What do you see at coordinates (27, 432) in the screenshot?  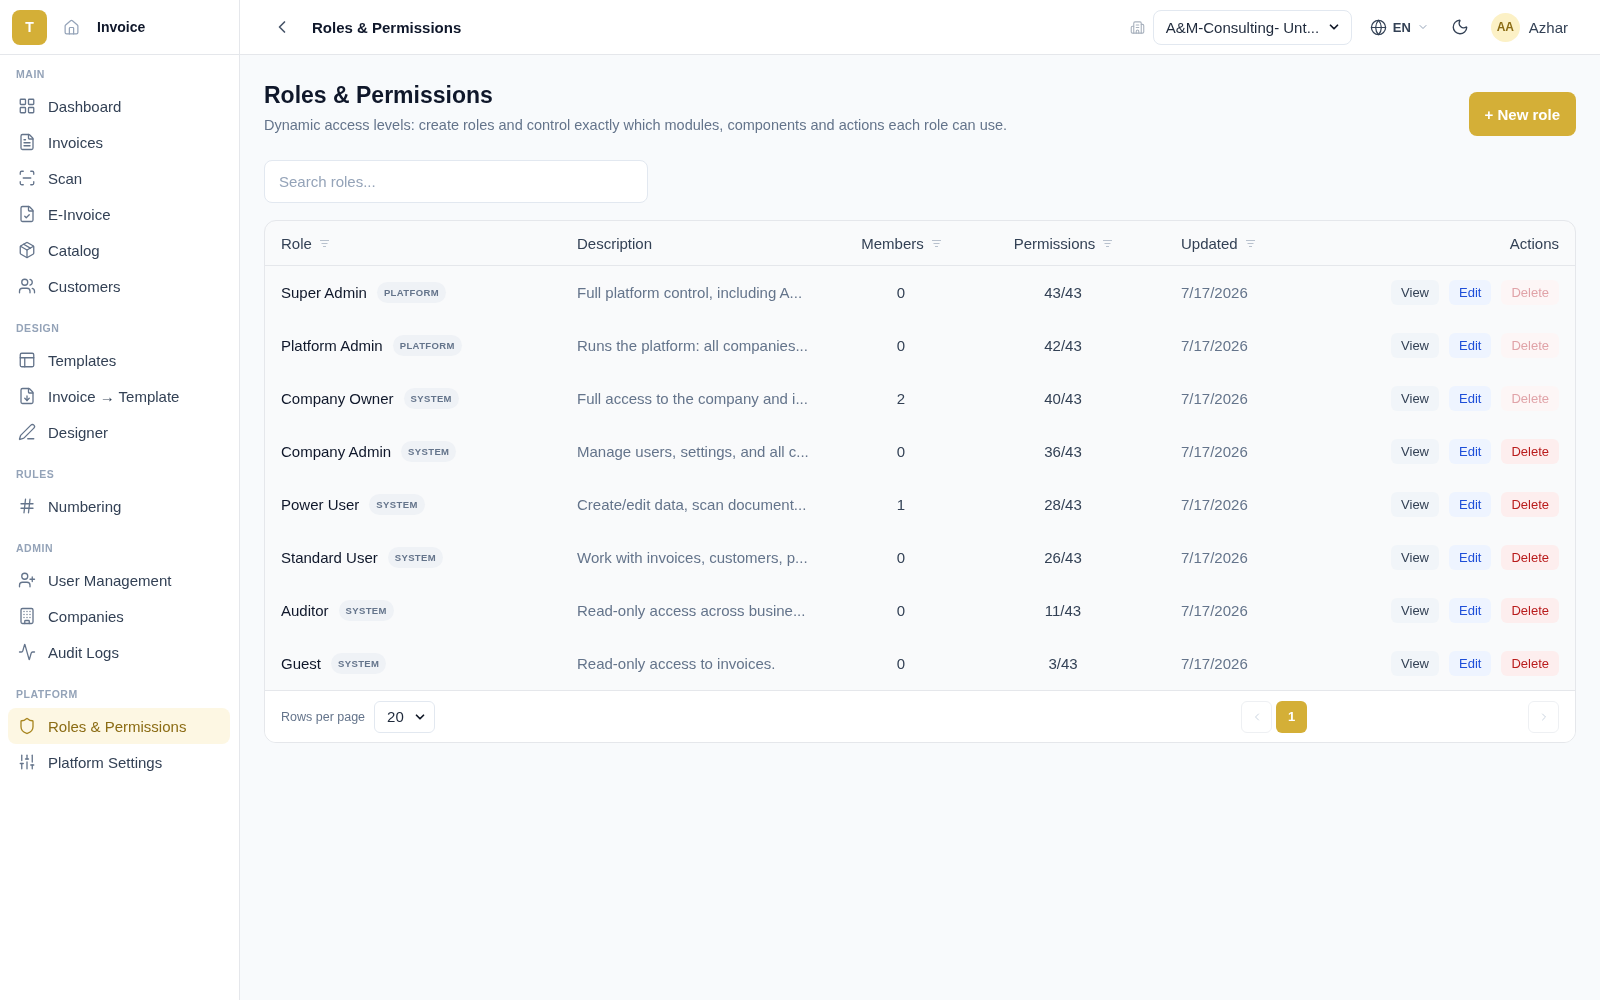 I see `pen-icon` at bounding box center [27, 432].